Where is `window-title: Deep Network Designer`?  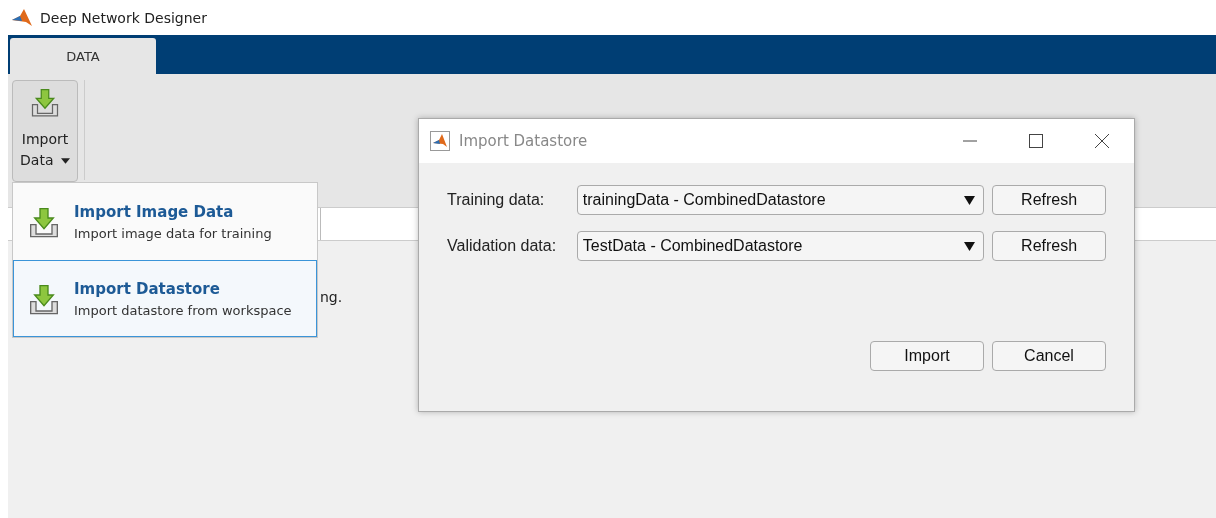
window-title: Deep Network Designer is located at coordinates (123, 17).